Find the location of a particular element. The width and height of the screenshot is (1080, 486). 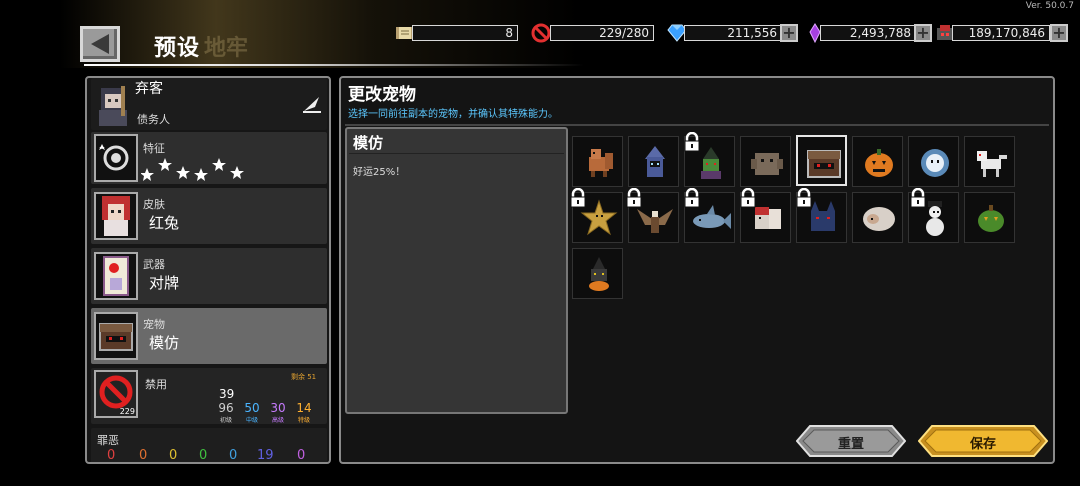

back-button is located at coordinates (100, 44).